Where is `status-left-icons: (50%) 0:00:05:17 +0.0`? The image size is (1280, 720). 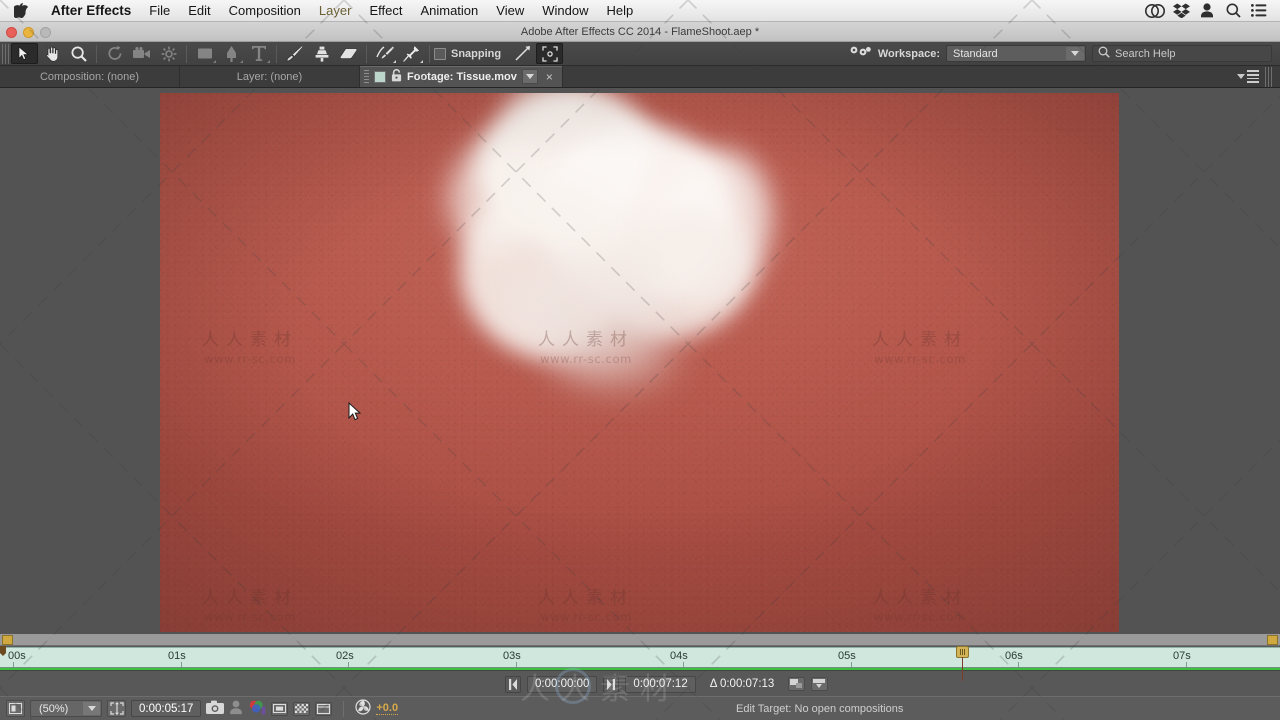
status-left-icons: (50%) 0:00:05:17 +0.0 is located at coordinates (199, 708).